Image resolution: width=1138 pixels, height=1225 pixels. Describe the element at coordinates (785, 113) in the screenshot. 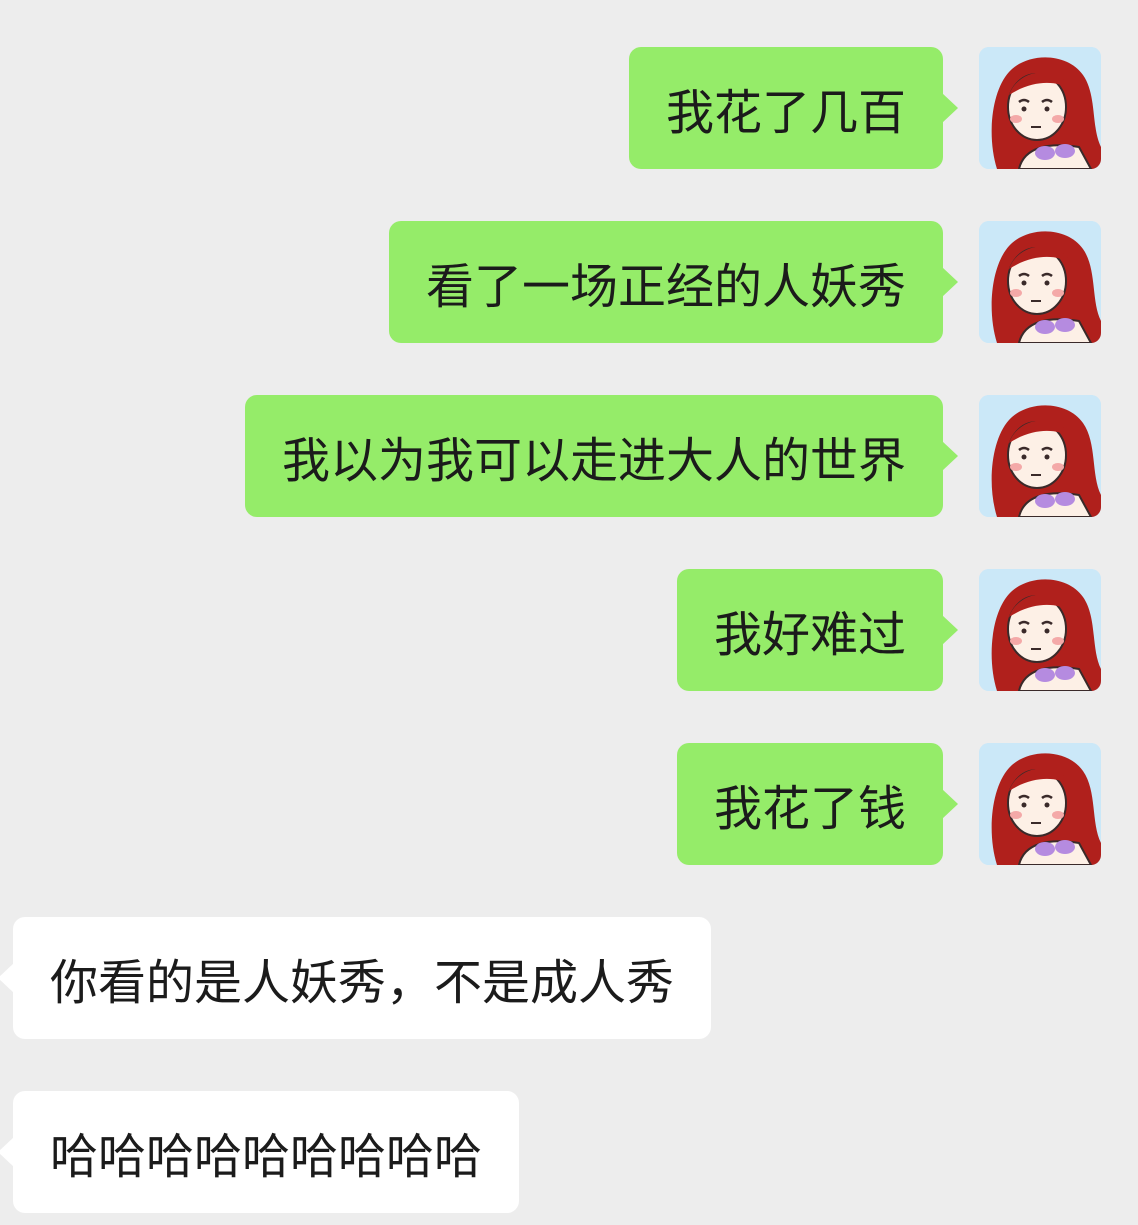

I see `message-text: 我花了几百` at that location.